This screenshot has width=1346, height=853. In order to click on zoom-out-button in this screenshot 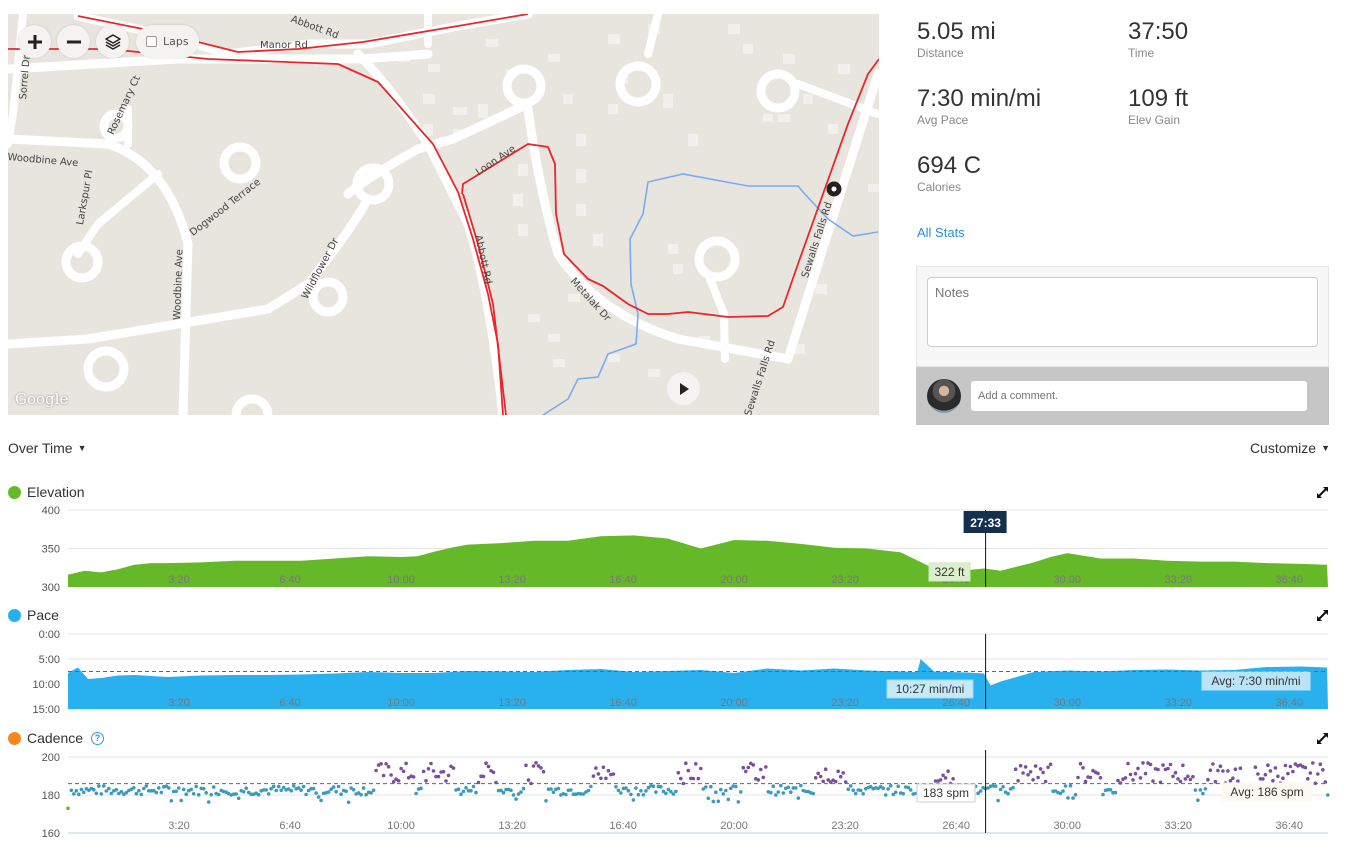, I will do `click(73, 41)`.